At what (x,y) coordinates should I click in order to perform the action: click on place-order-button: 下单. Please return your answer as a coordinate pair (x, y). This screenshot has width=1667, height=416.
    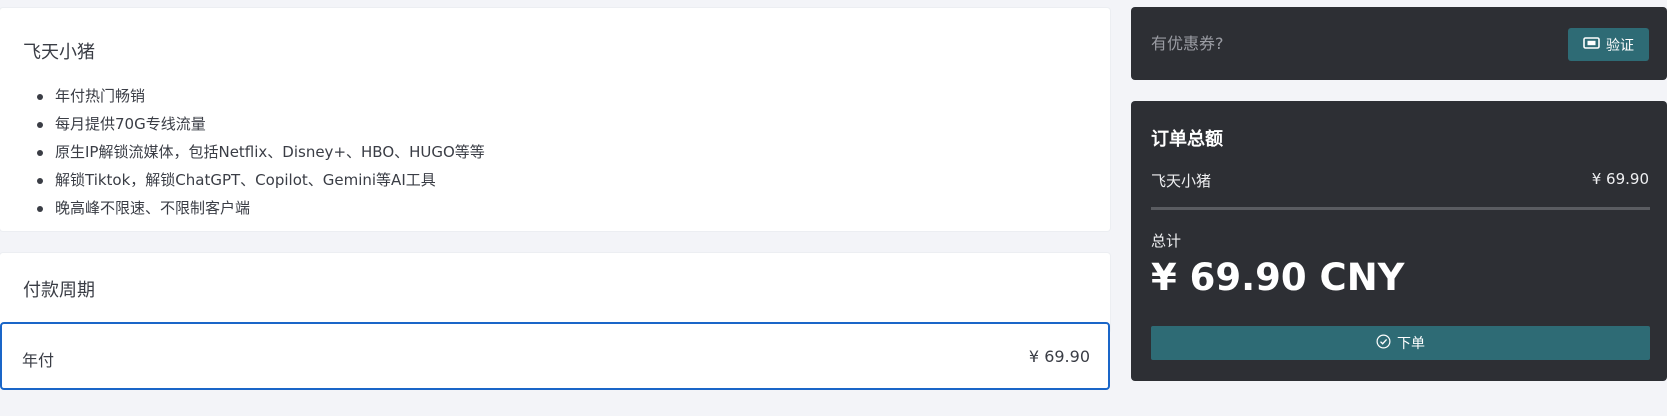
    Looking at the image, I should click on (1400, 343).